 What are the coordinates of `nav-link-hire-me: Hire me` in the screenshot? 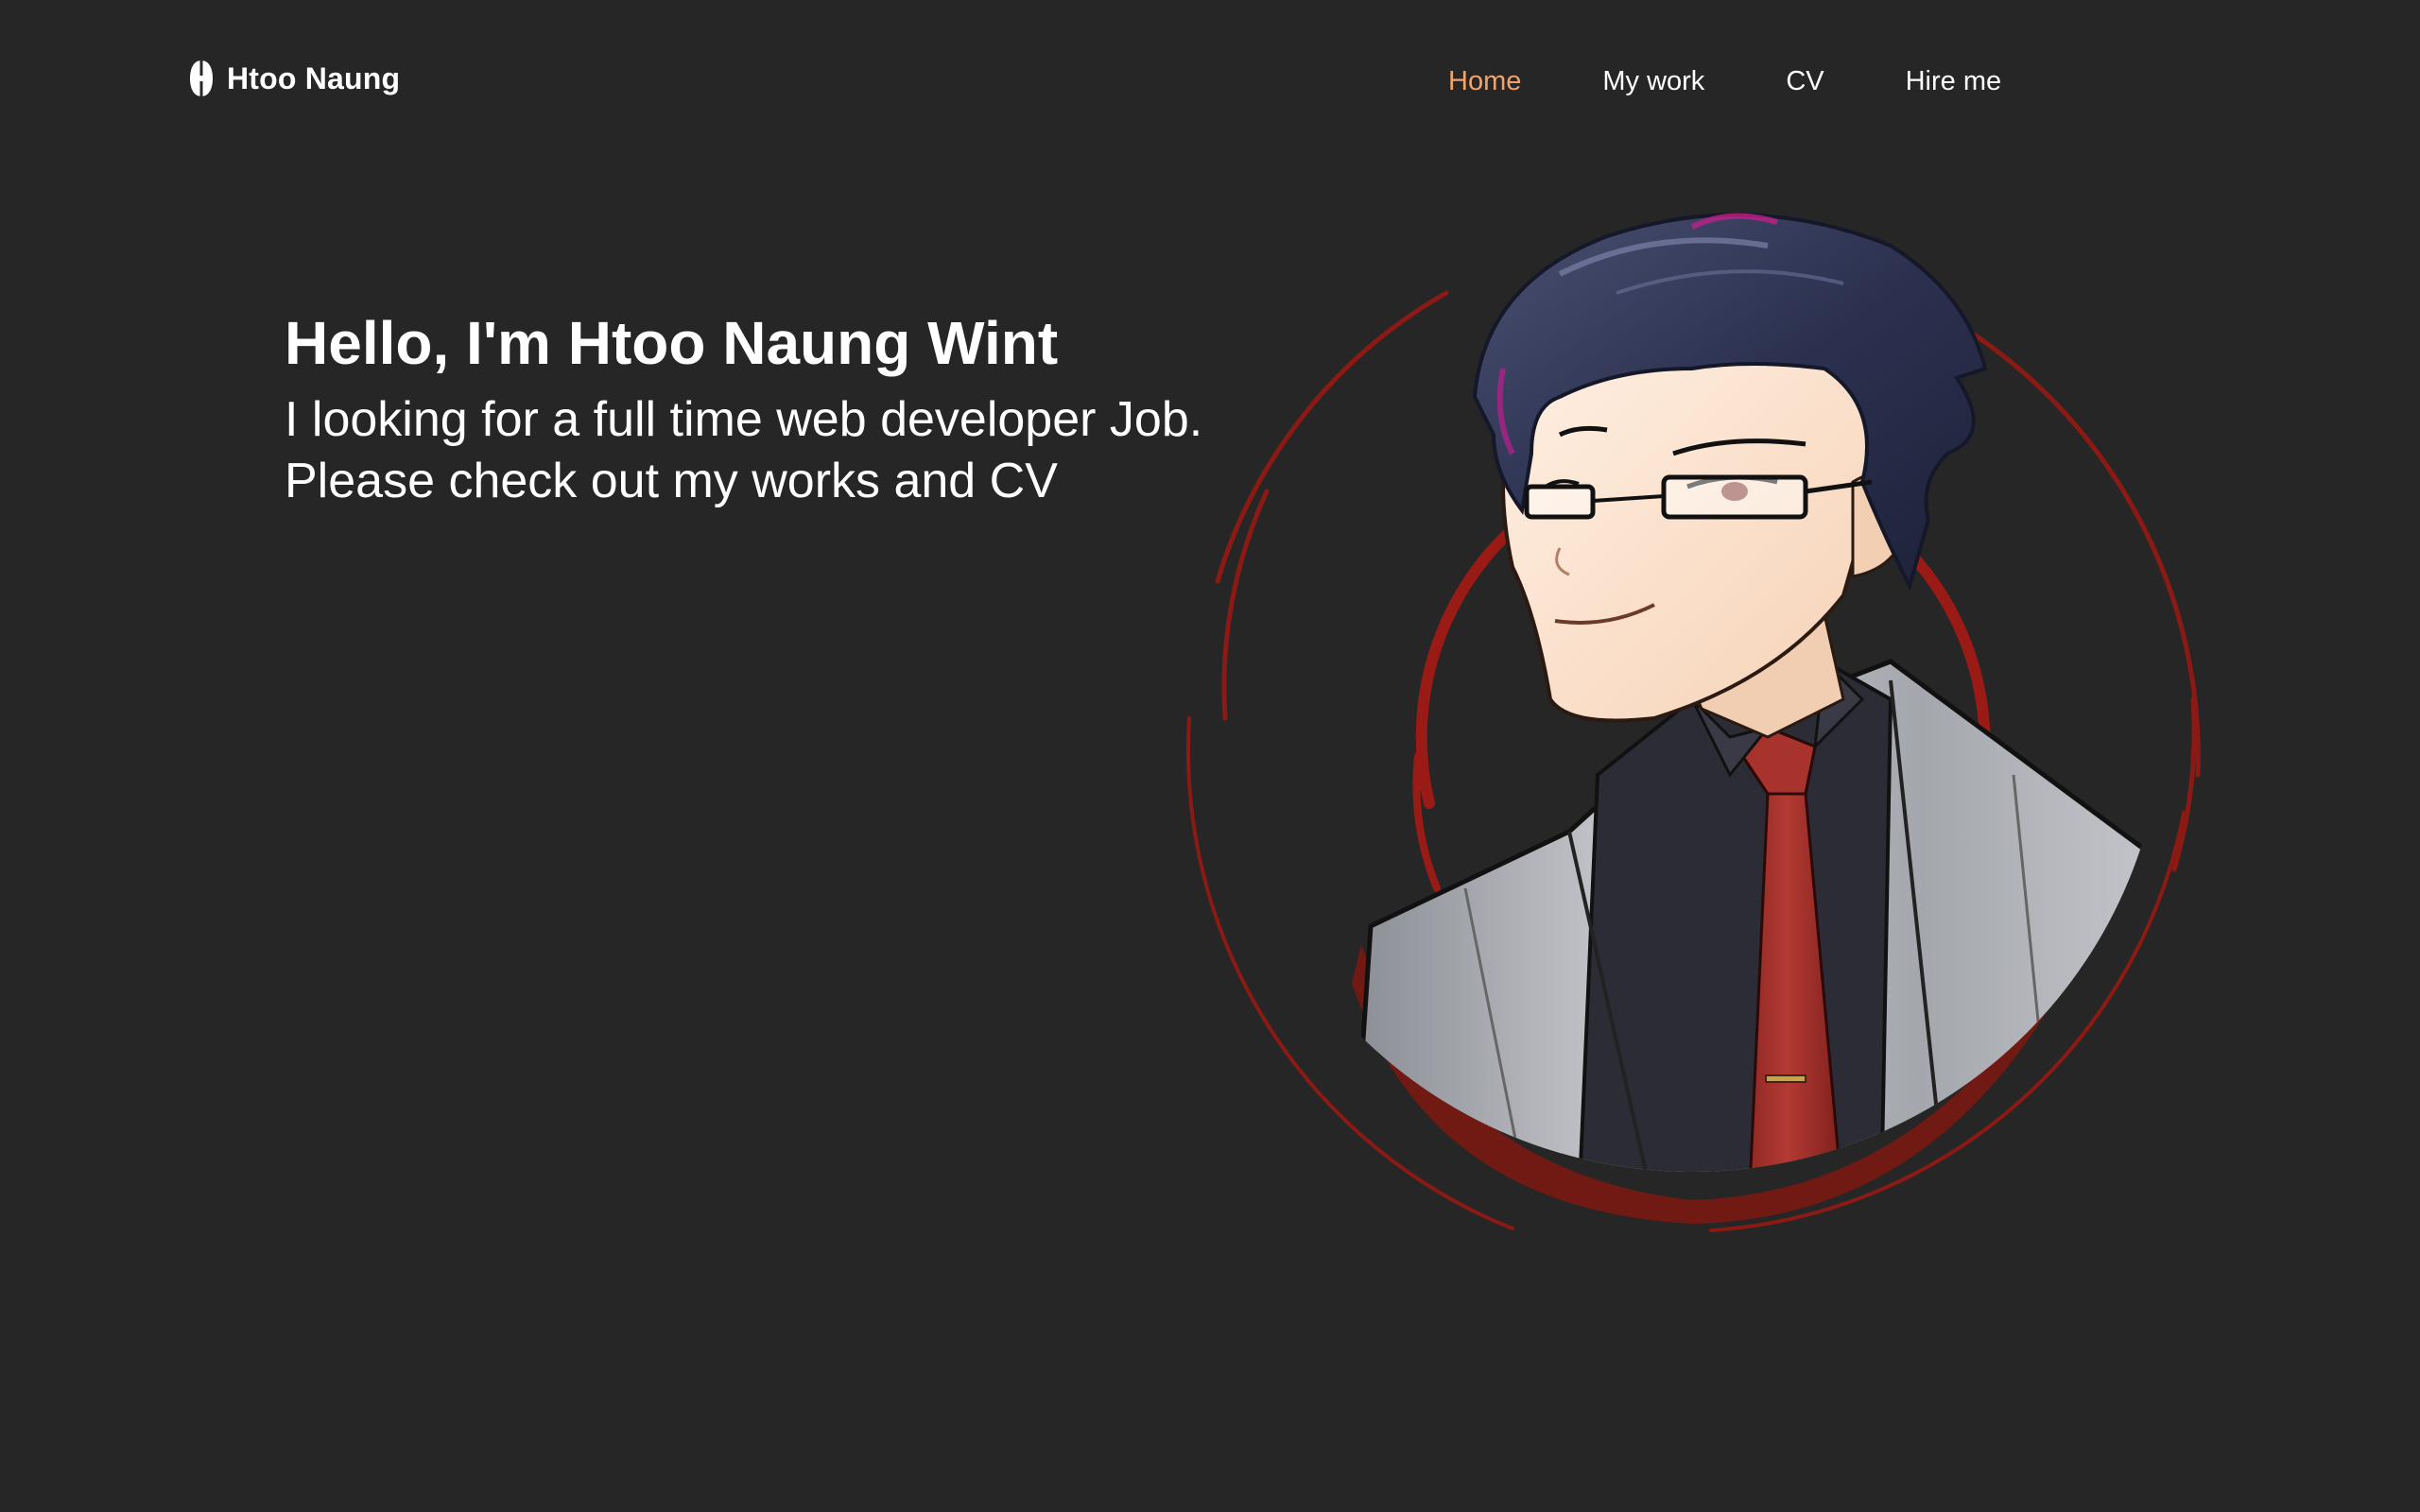 It's located at (1954, 81).